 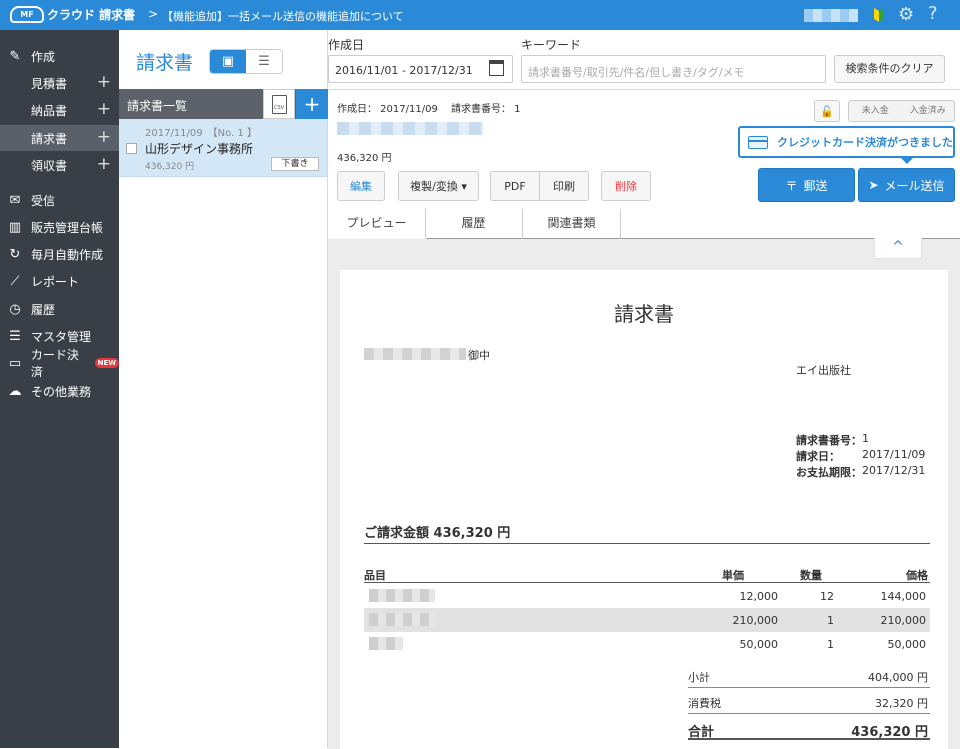 What do you see at coordinates (377, 224) in the screenshot?
I see `tab-preview: プレビュー` at bounding box center [377, 224].